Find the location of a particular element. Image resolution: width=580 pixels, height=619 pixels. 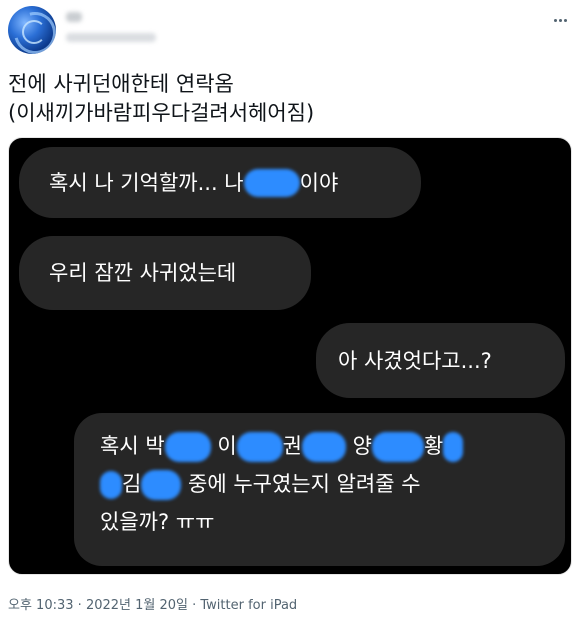

message-text: 이야 is located at coordinates (319, 182).